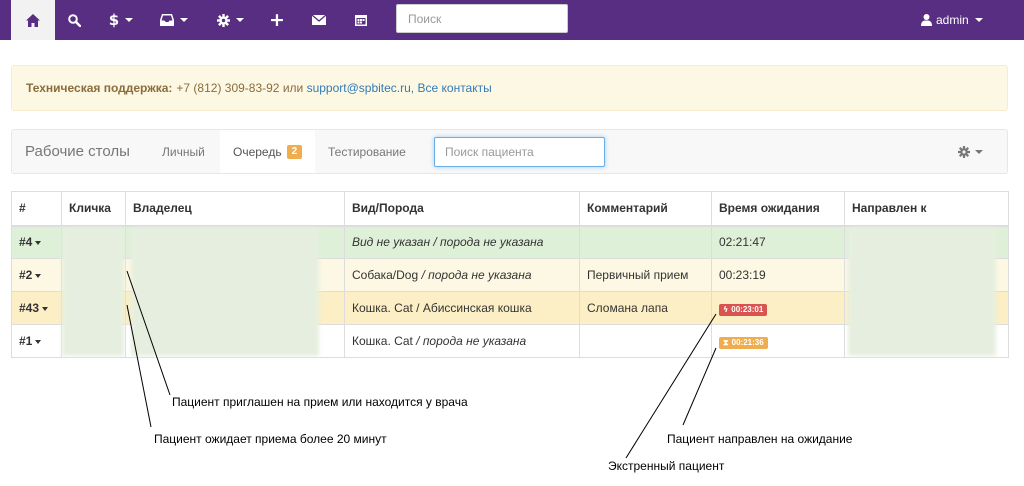 The image size is (1024, 486). I want to click on bolt-icon: ϟ, so click(726, 309).